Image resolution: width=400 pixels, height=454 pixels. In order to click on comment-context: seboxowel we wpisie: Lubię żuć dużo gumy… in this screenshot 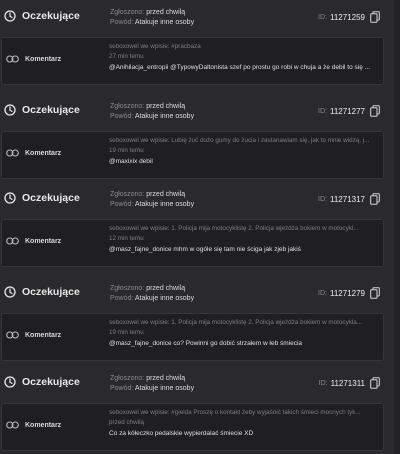, I will do `click(245, 141)`.